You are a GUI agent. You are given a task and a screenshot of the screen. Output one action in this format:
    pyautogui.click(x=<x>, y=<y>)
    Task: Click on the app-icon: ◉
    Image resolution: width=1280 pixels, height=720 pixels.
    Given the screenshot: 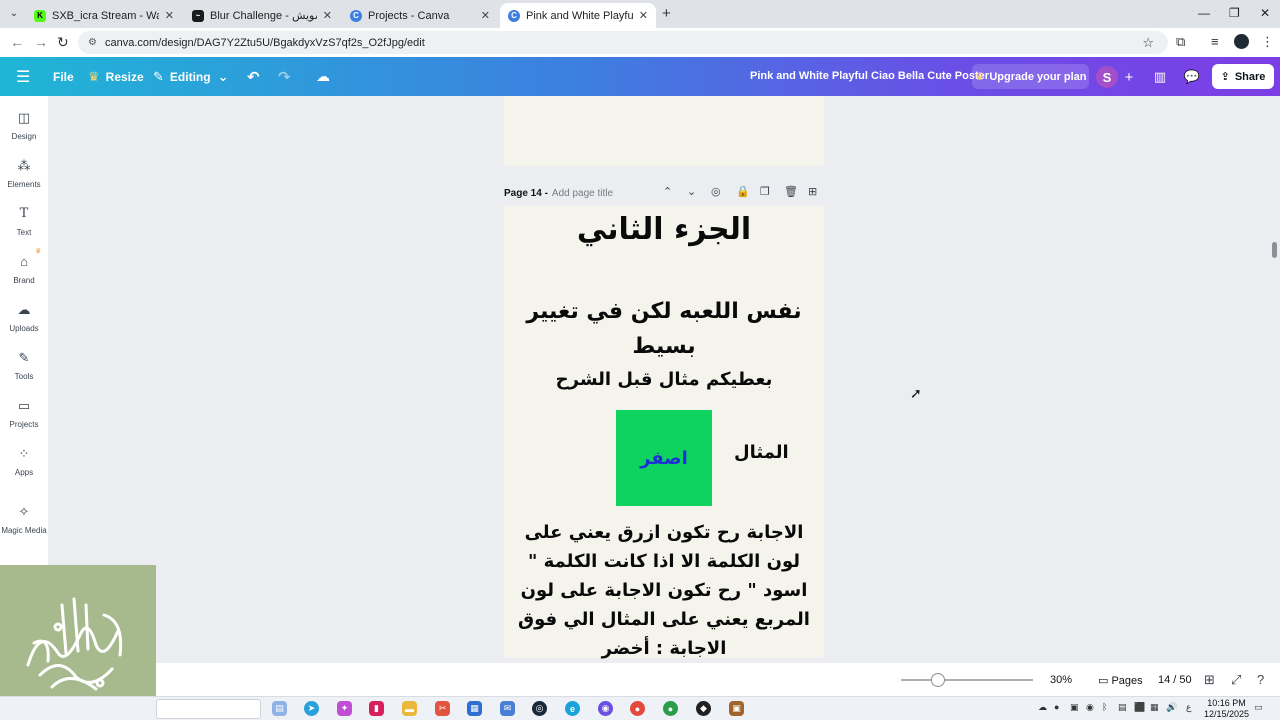 What is the action you would take?
    pyautogui.click(x=605, y=708)
    